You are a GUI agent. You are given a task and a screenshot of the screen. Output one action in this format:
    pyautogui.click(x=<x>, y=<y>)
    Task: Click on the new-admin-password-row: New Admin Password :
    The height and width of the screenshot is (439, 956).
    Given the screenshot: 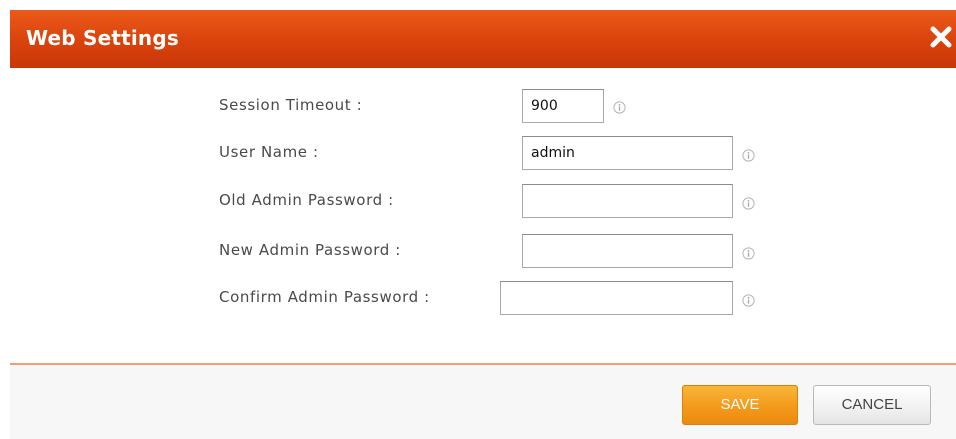 What is the action you would take?
    pyautogui.click(x=483, y=251)
    